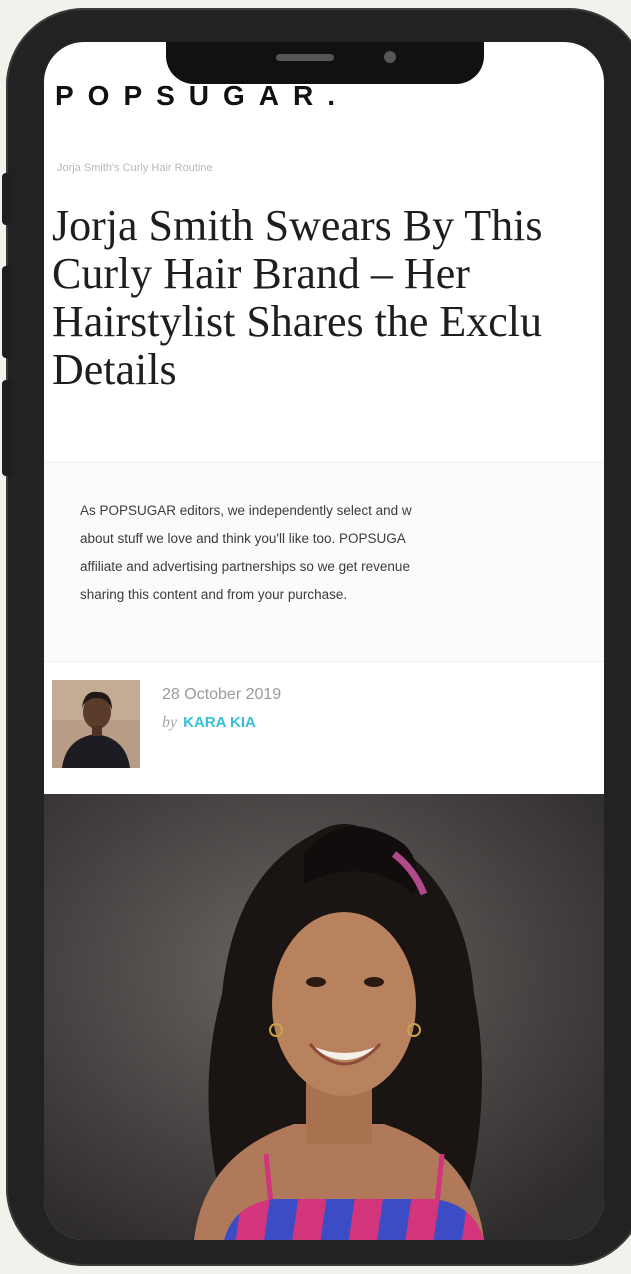 This screenshot has width=631, height=1274. I want to click on headline-line: Jorja Smith Swears By This, so click(297, 225).